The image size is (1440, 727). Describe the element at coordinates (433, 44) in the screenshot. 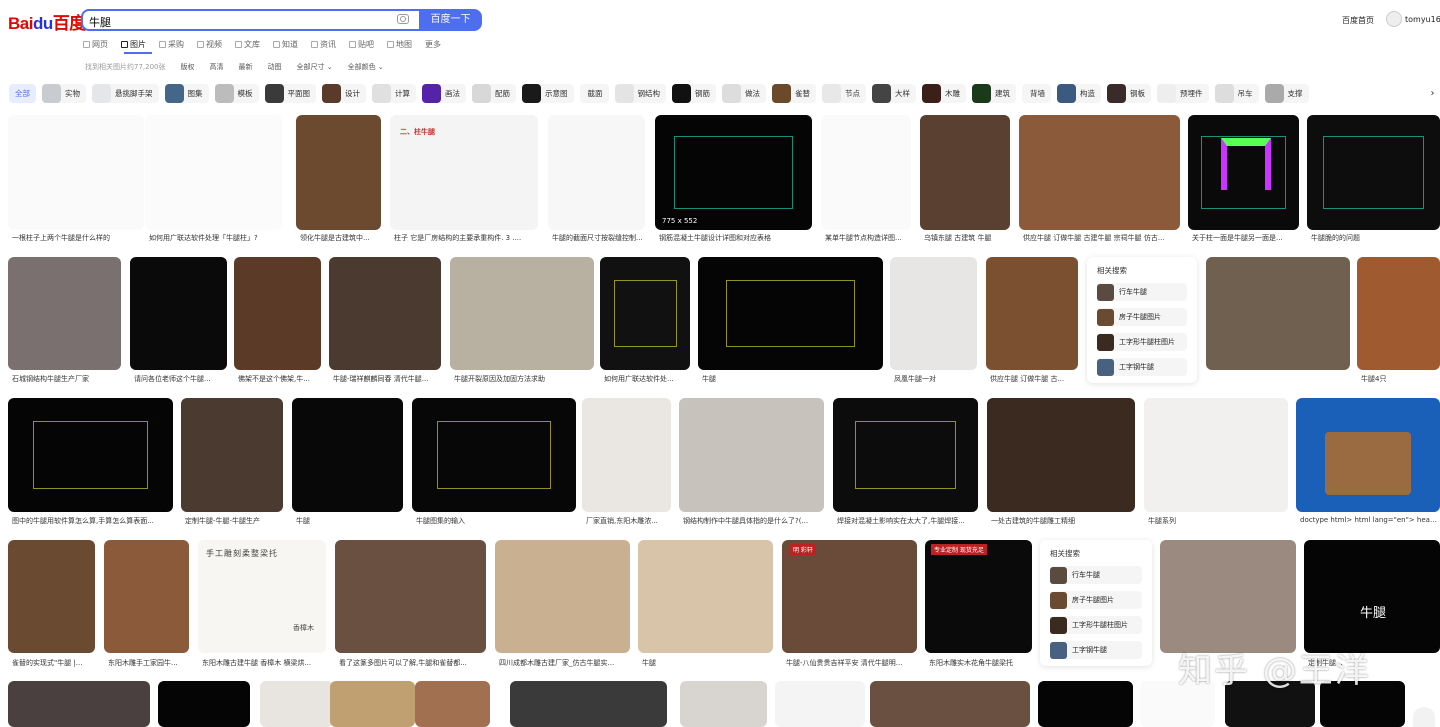

I see `nav-item-9: 更多` at that location.